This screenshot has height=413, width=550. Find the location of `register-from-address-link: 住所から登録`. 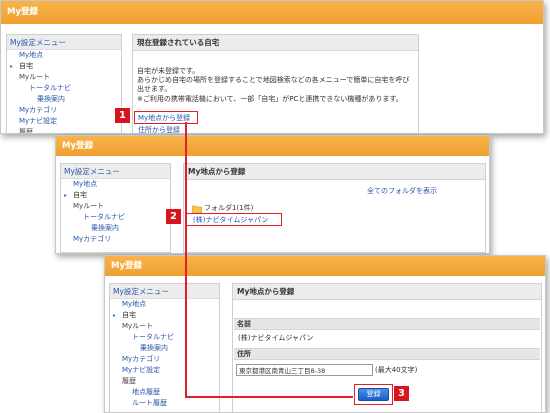

register-from-address-link: 住所から登録 is located at coordinates (159, 129).